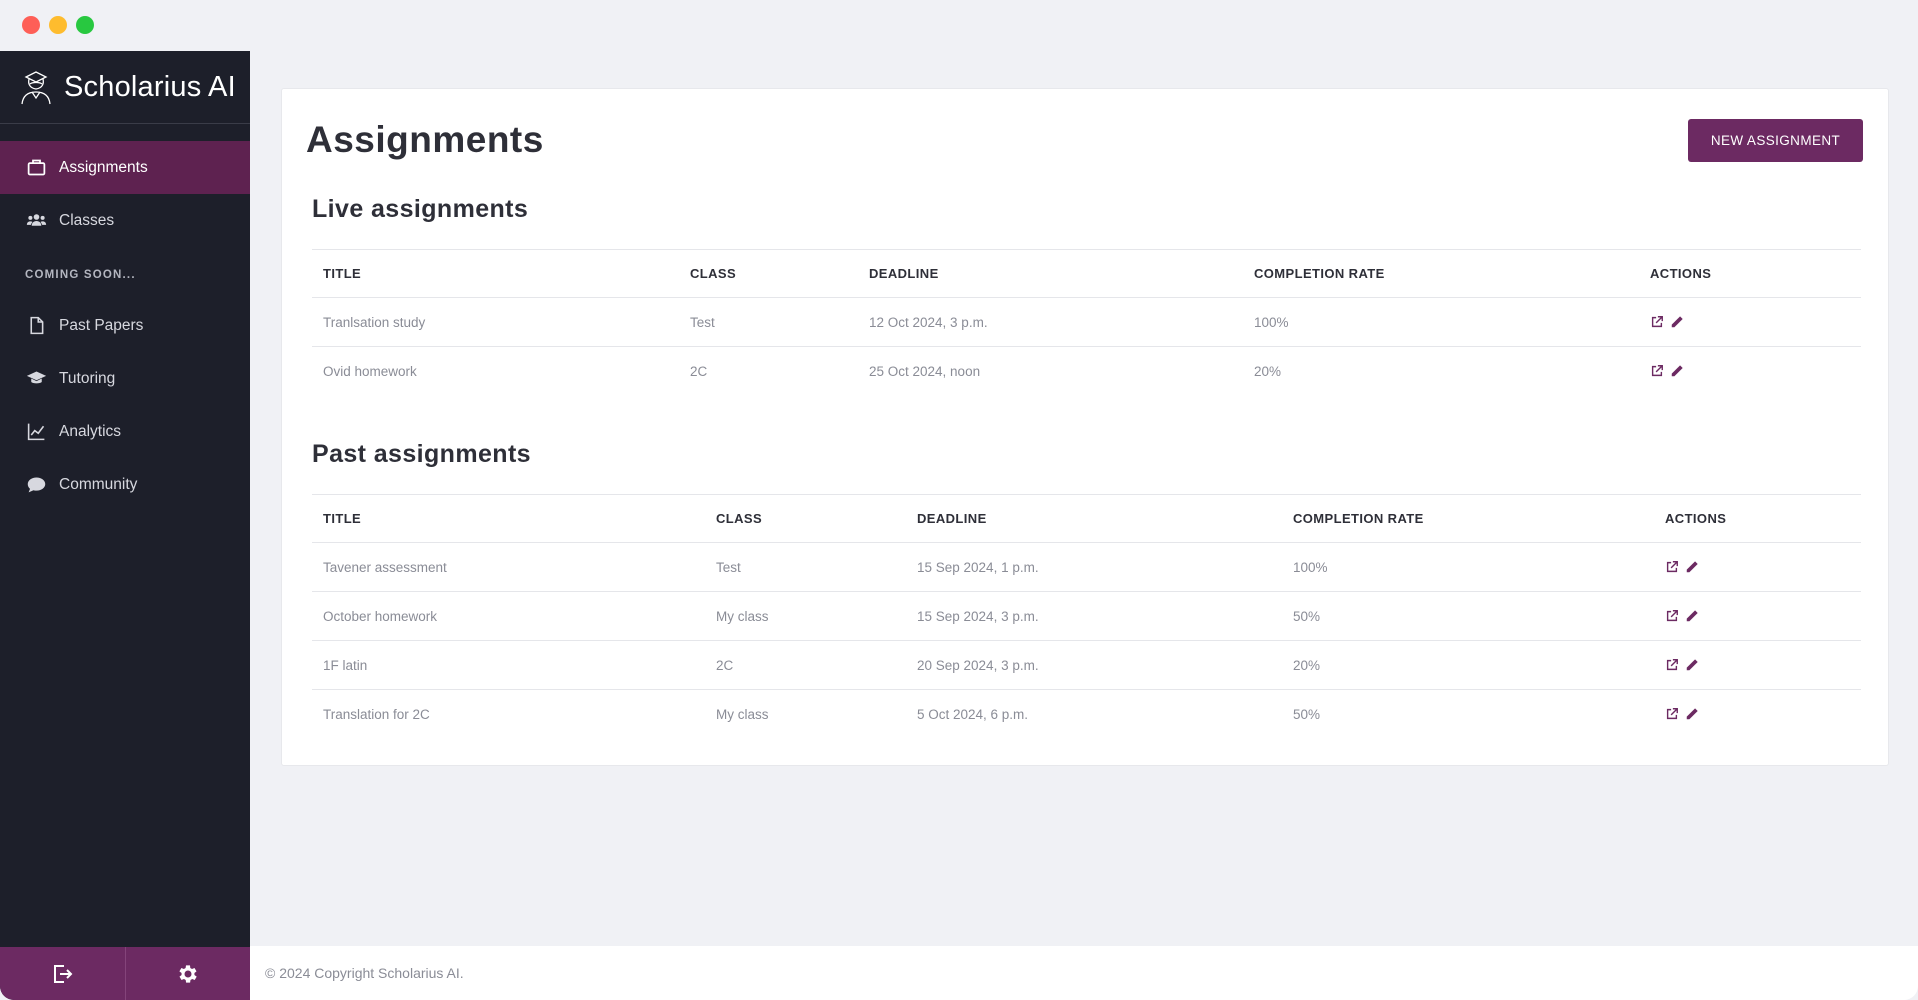  What do you see at coordinates (125, 378) in the screenshot?
I see `sidebar-item-tutoring: Tutoring` at bounding box center [125, 378].